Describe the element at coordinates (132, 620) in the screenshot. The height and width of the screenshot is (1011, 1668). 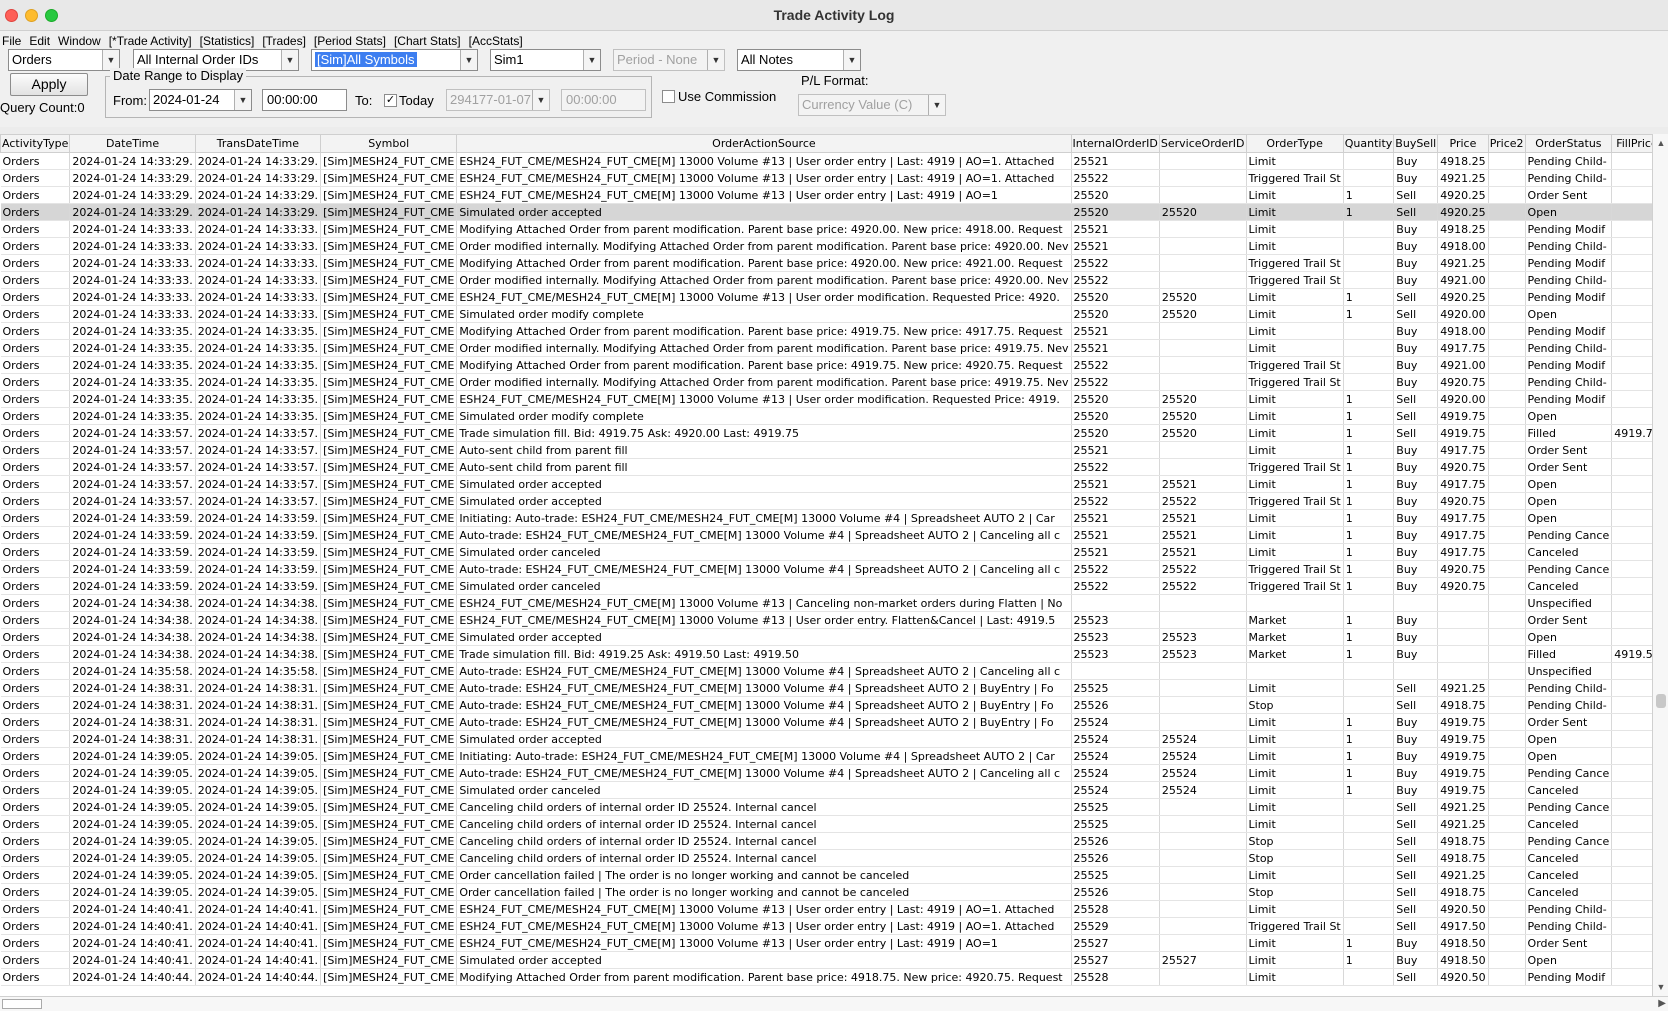
I see `cell-datetime: 2024-01-24 14:34:38.` at that location.